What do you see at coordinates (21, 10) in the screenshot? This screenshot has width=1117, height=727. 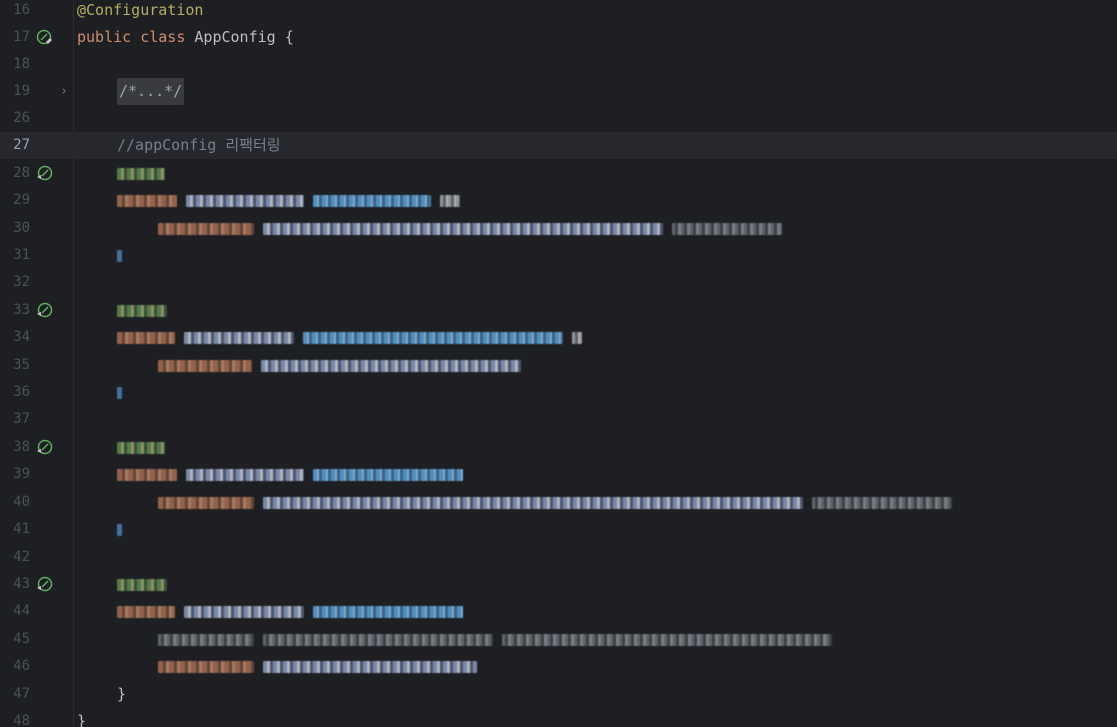 I see `line-number: 16` at bounding box center [21, 10].